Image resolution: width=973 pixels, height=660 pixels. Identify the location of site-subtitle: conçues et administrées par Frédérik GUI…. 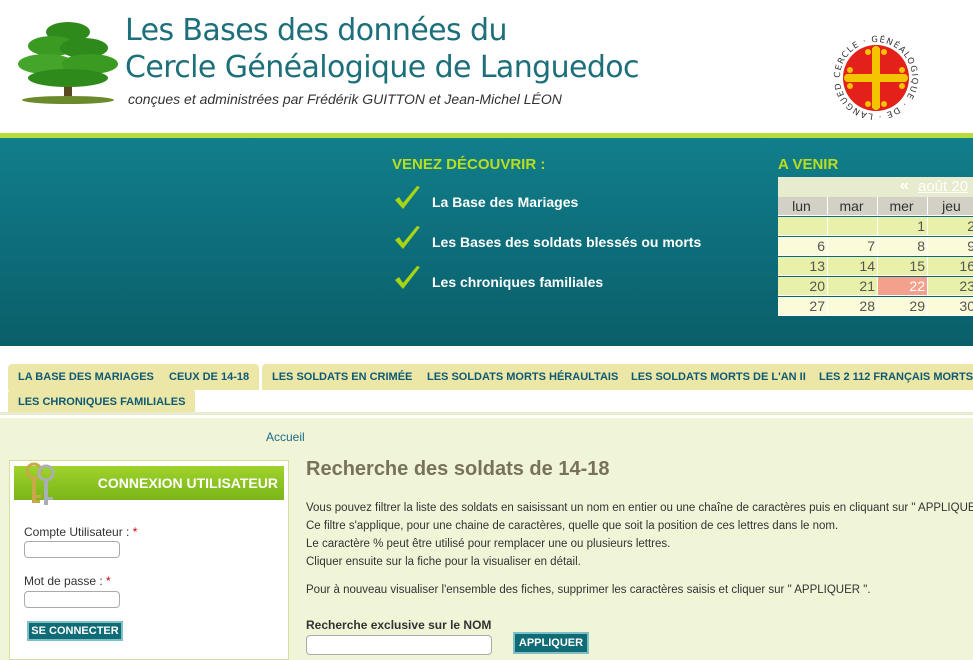
(345, 99).